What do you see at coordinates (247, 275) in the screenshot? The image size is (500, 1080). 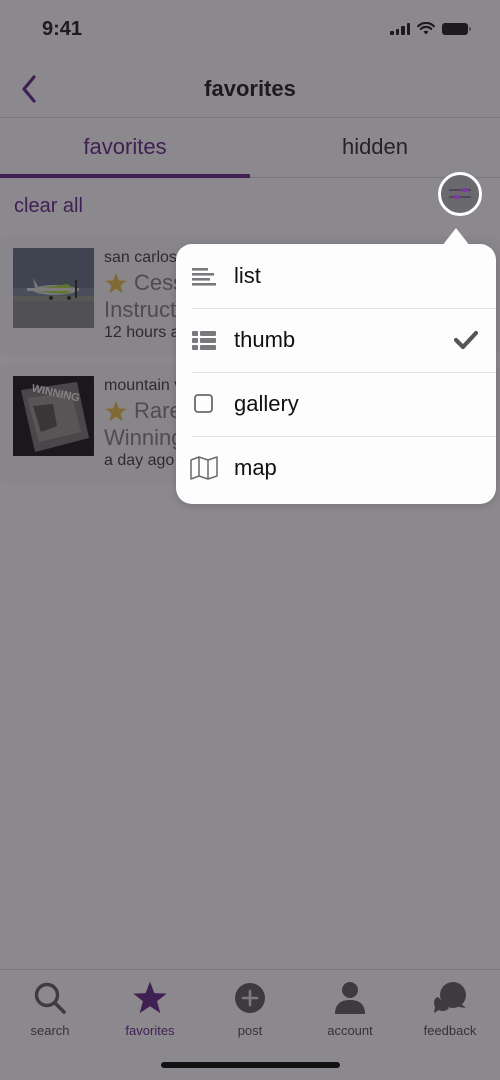 I see `menu-item-label: list` at bounding box center [247, 275].